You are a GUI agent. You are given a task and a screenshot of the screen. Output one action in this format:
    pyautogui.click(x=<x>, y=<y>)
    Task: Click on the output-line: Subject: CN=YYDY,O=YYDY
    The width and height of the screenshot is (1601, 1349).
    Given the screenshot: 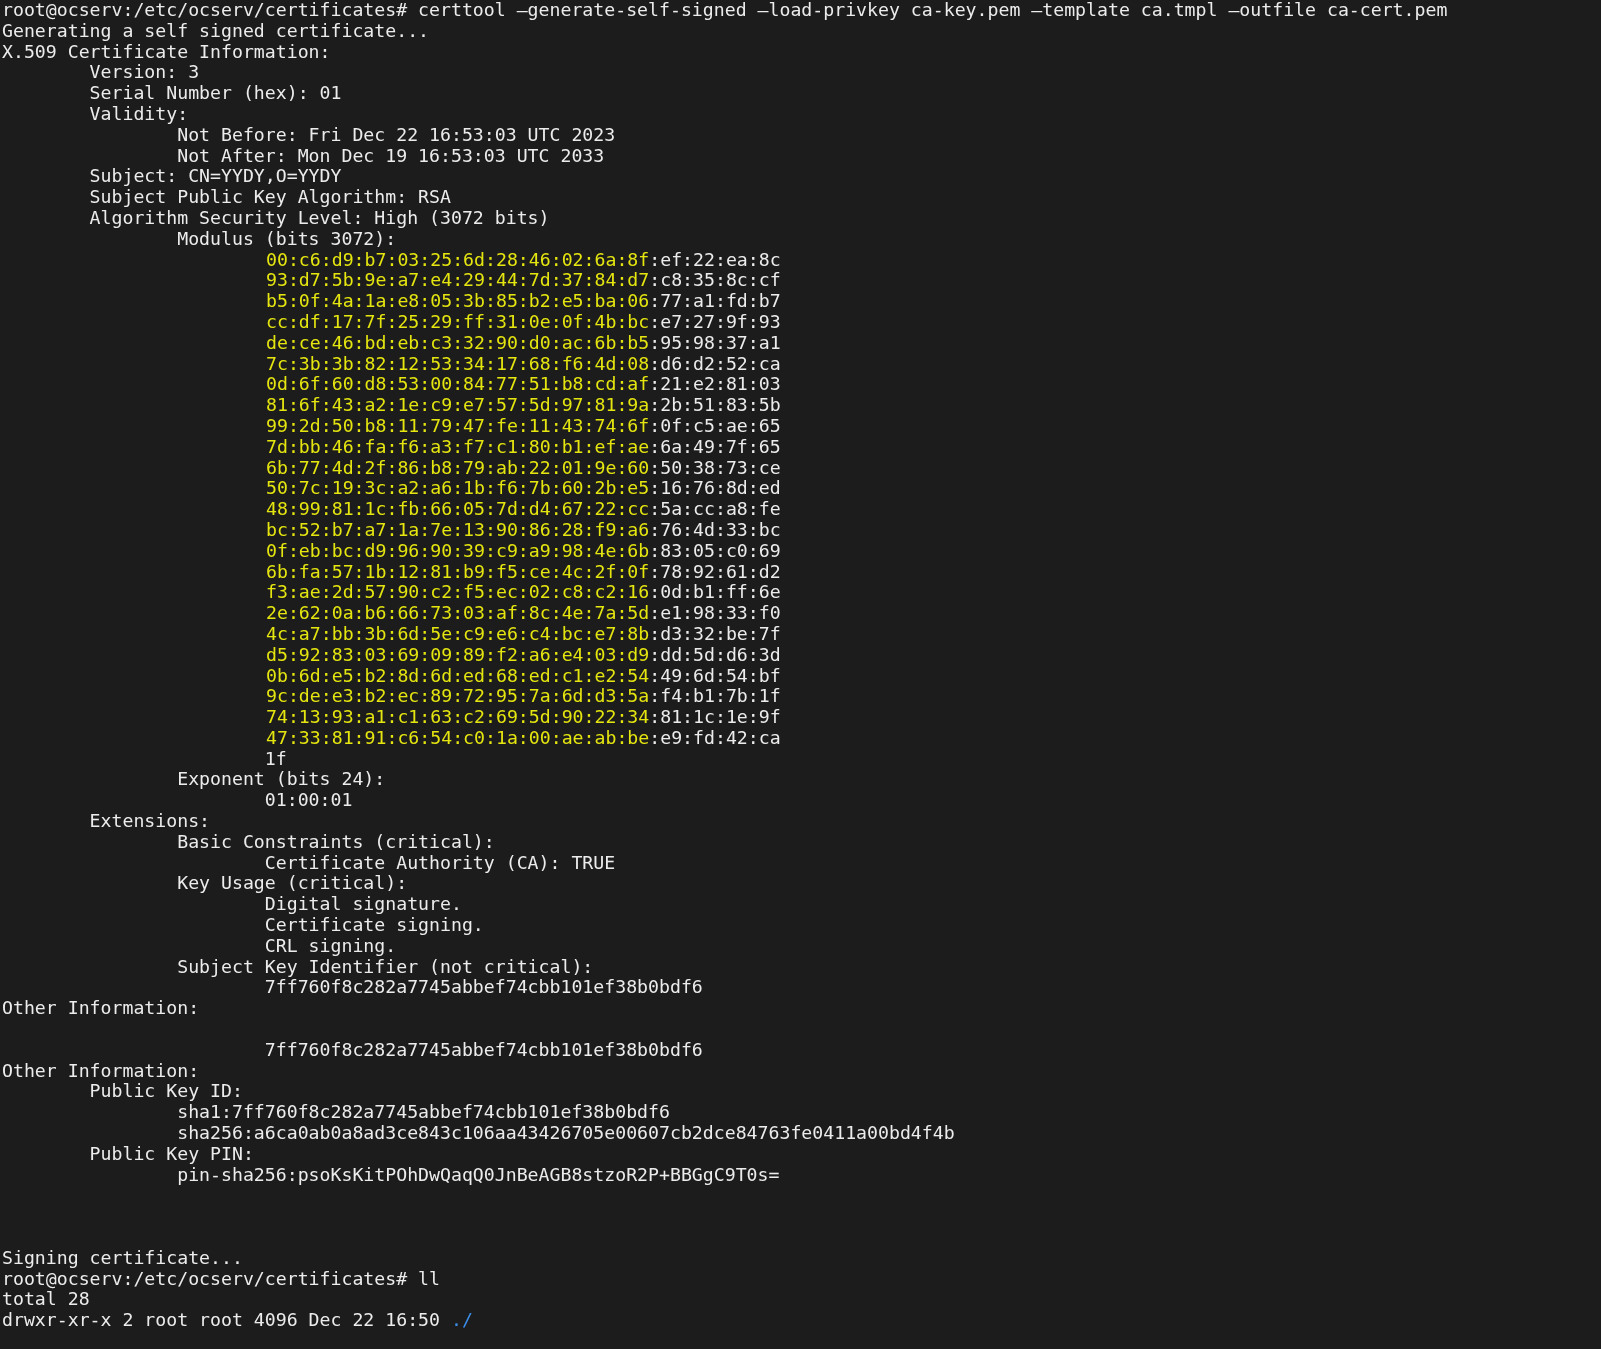 What is the action you would take?
    pyautogui.click(x=215, y=177)
    